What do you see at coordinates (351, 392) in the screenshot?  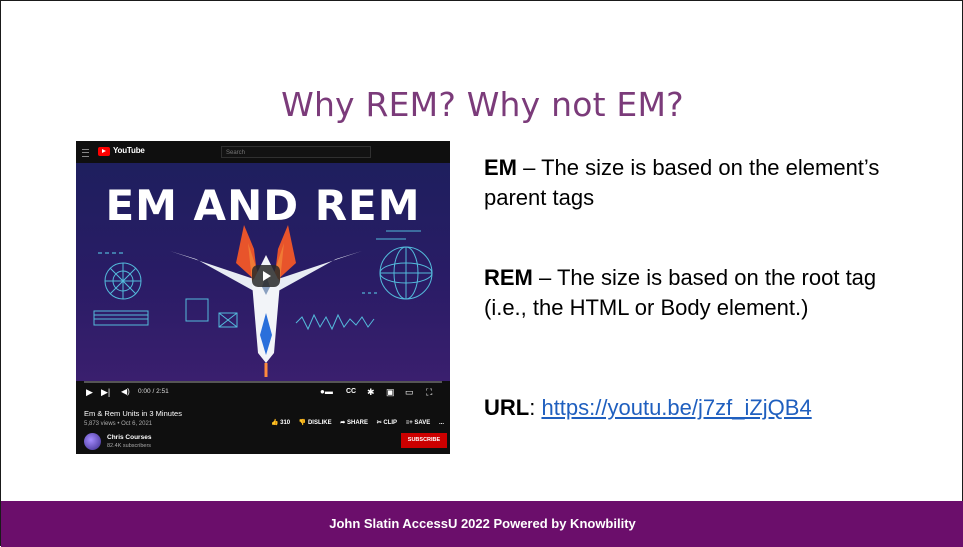 I see `captions-icon: CC` at bounding box center [351, 392].